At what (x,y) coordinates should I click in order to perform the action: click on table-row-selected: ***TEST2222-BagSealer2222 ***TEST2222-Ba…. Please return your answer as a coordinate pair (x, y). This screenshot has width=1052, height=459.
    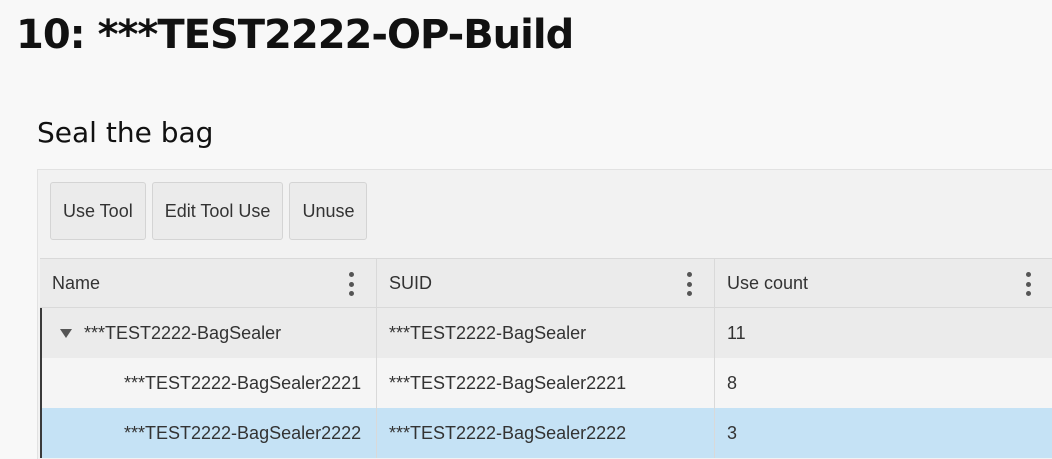
    Looking at the image, I should click on (546, 433).